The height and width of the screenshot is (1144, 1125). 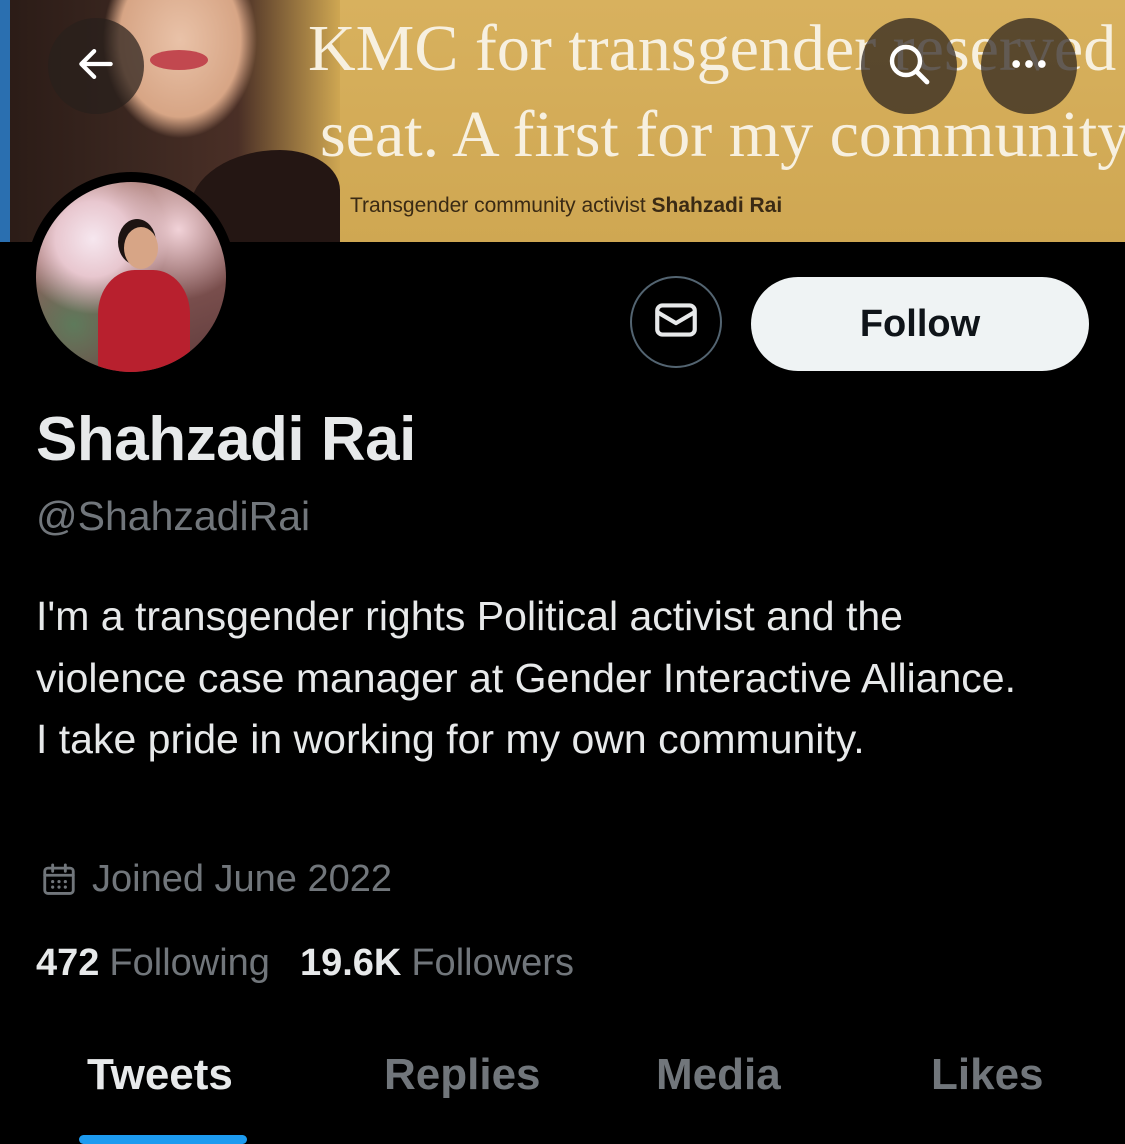 I want to click on following-label: Following, so click(x=189, y=963).